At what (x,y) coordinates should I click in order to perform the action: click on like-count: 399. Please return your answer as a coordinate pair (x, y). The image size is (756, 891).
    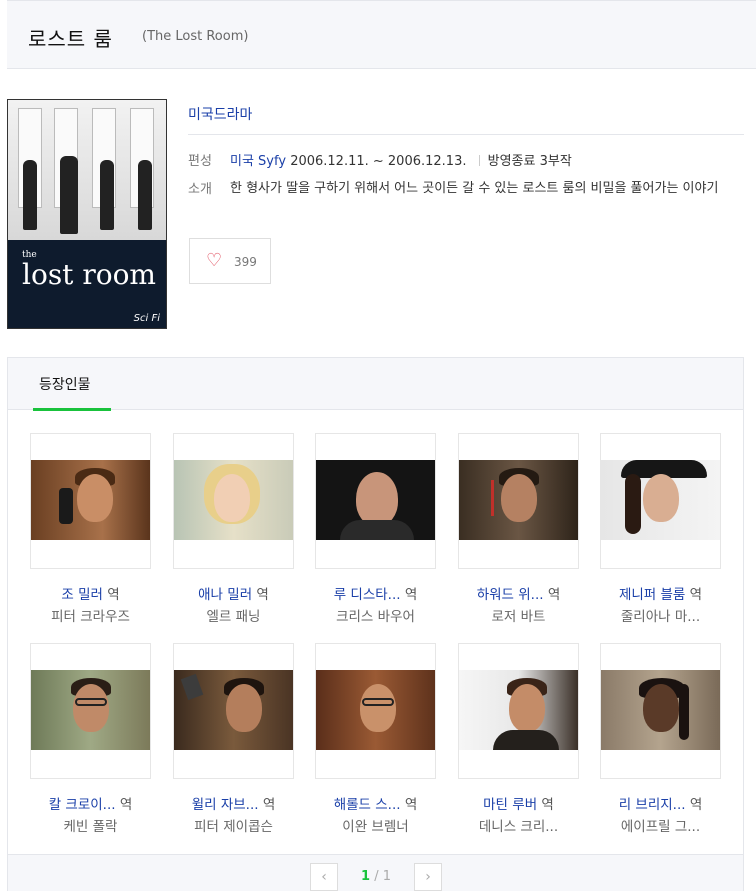
    Looking at the image, I should click on (245, 262).